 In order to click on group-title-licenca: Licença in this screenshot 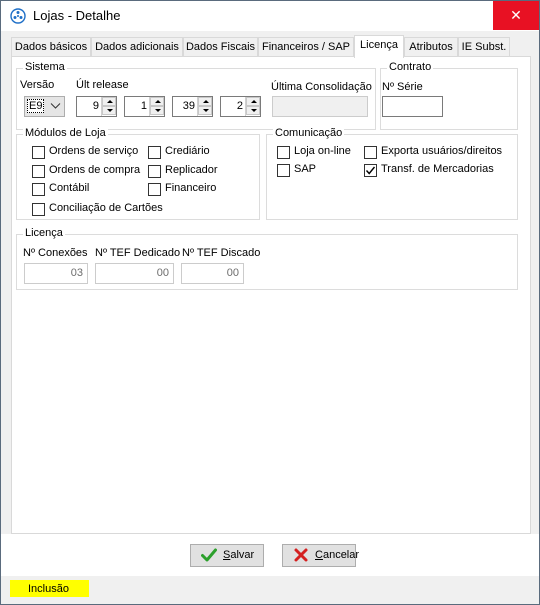, I will do `click(44, 233)`.